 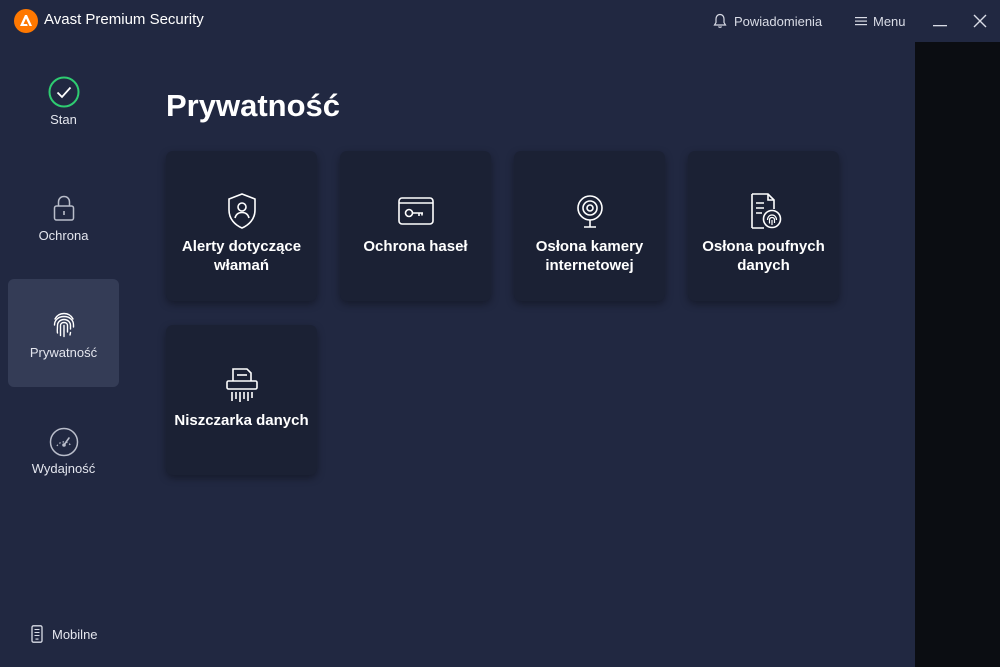 What do you see at coordinates (26, 21) in the screenshot?
I see `avast-logo-icon` at bounding box center [26, 21].